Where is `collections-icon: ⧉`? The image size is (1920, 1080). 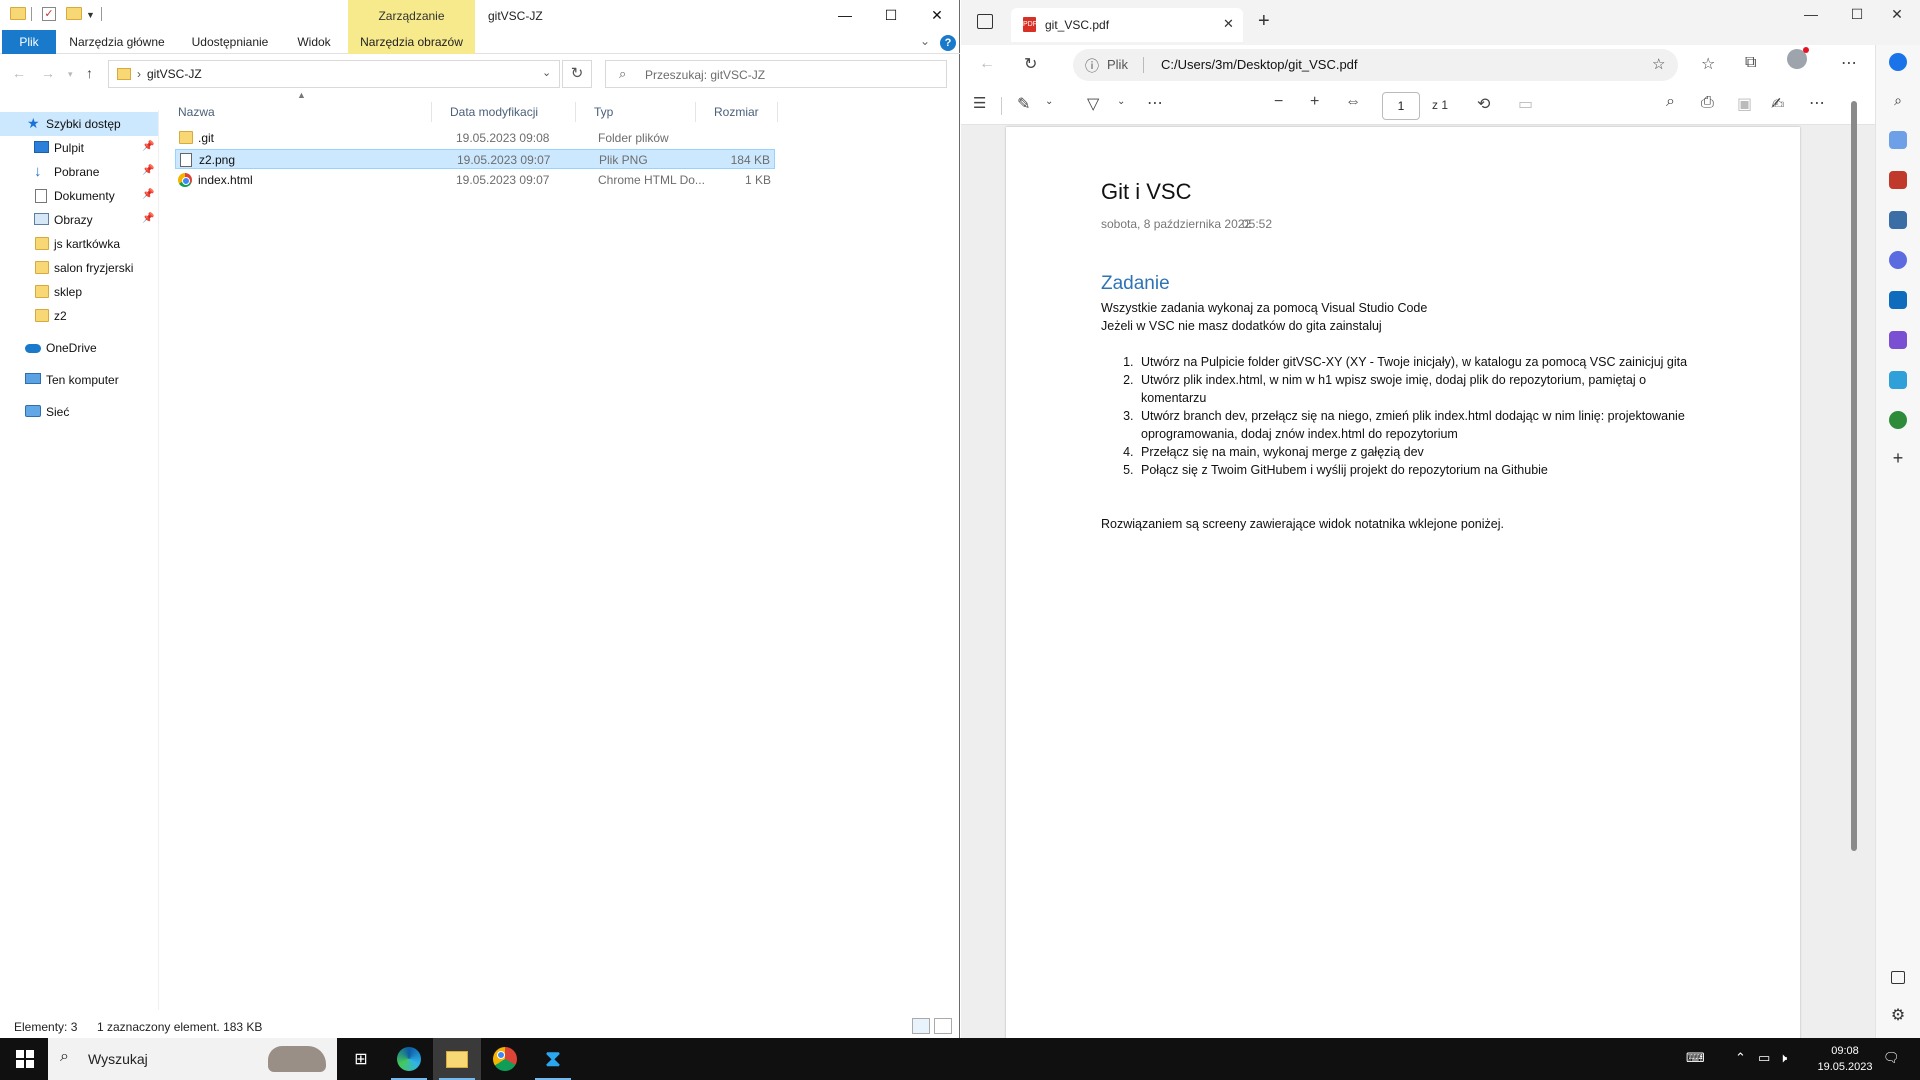 collections-icon: ⧉ is located at coordinates (1750, 63).